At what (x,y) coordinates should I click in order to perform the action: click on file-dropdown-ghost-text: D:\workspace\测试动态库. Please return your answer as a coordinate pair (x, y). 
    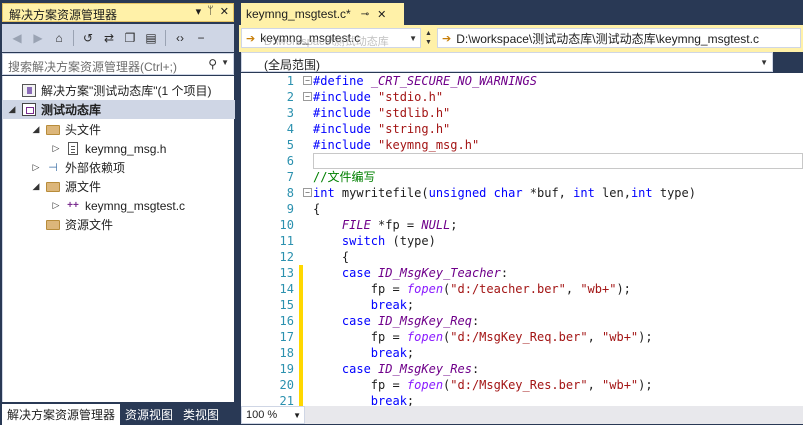
    Looking at the image, I should click on (326, 42).